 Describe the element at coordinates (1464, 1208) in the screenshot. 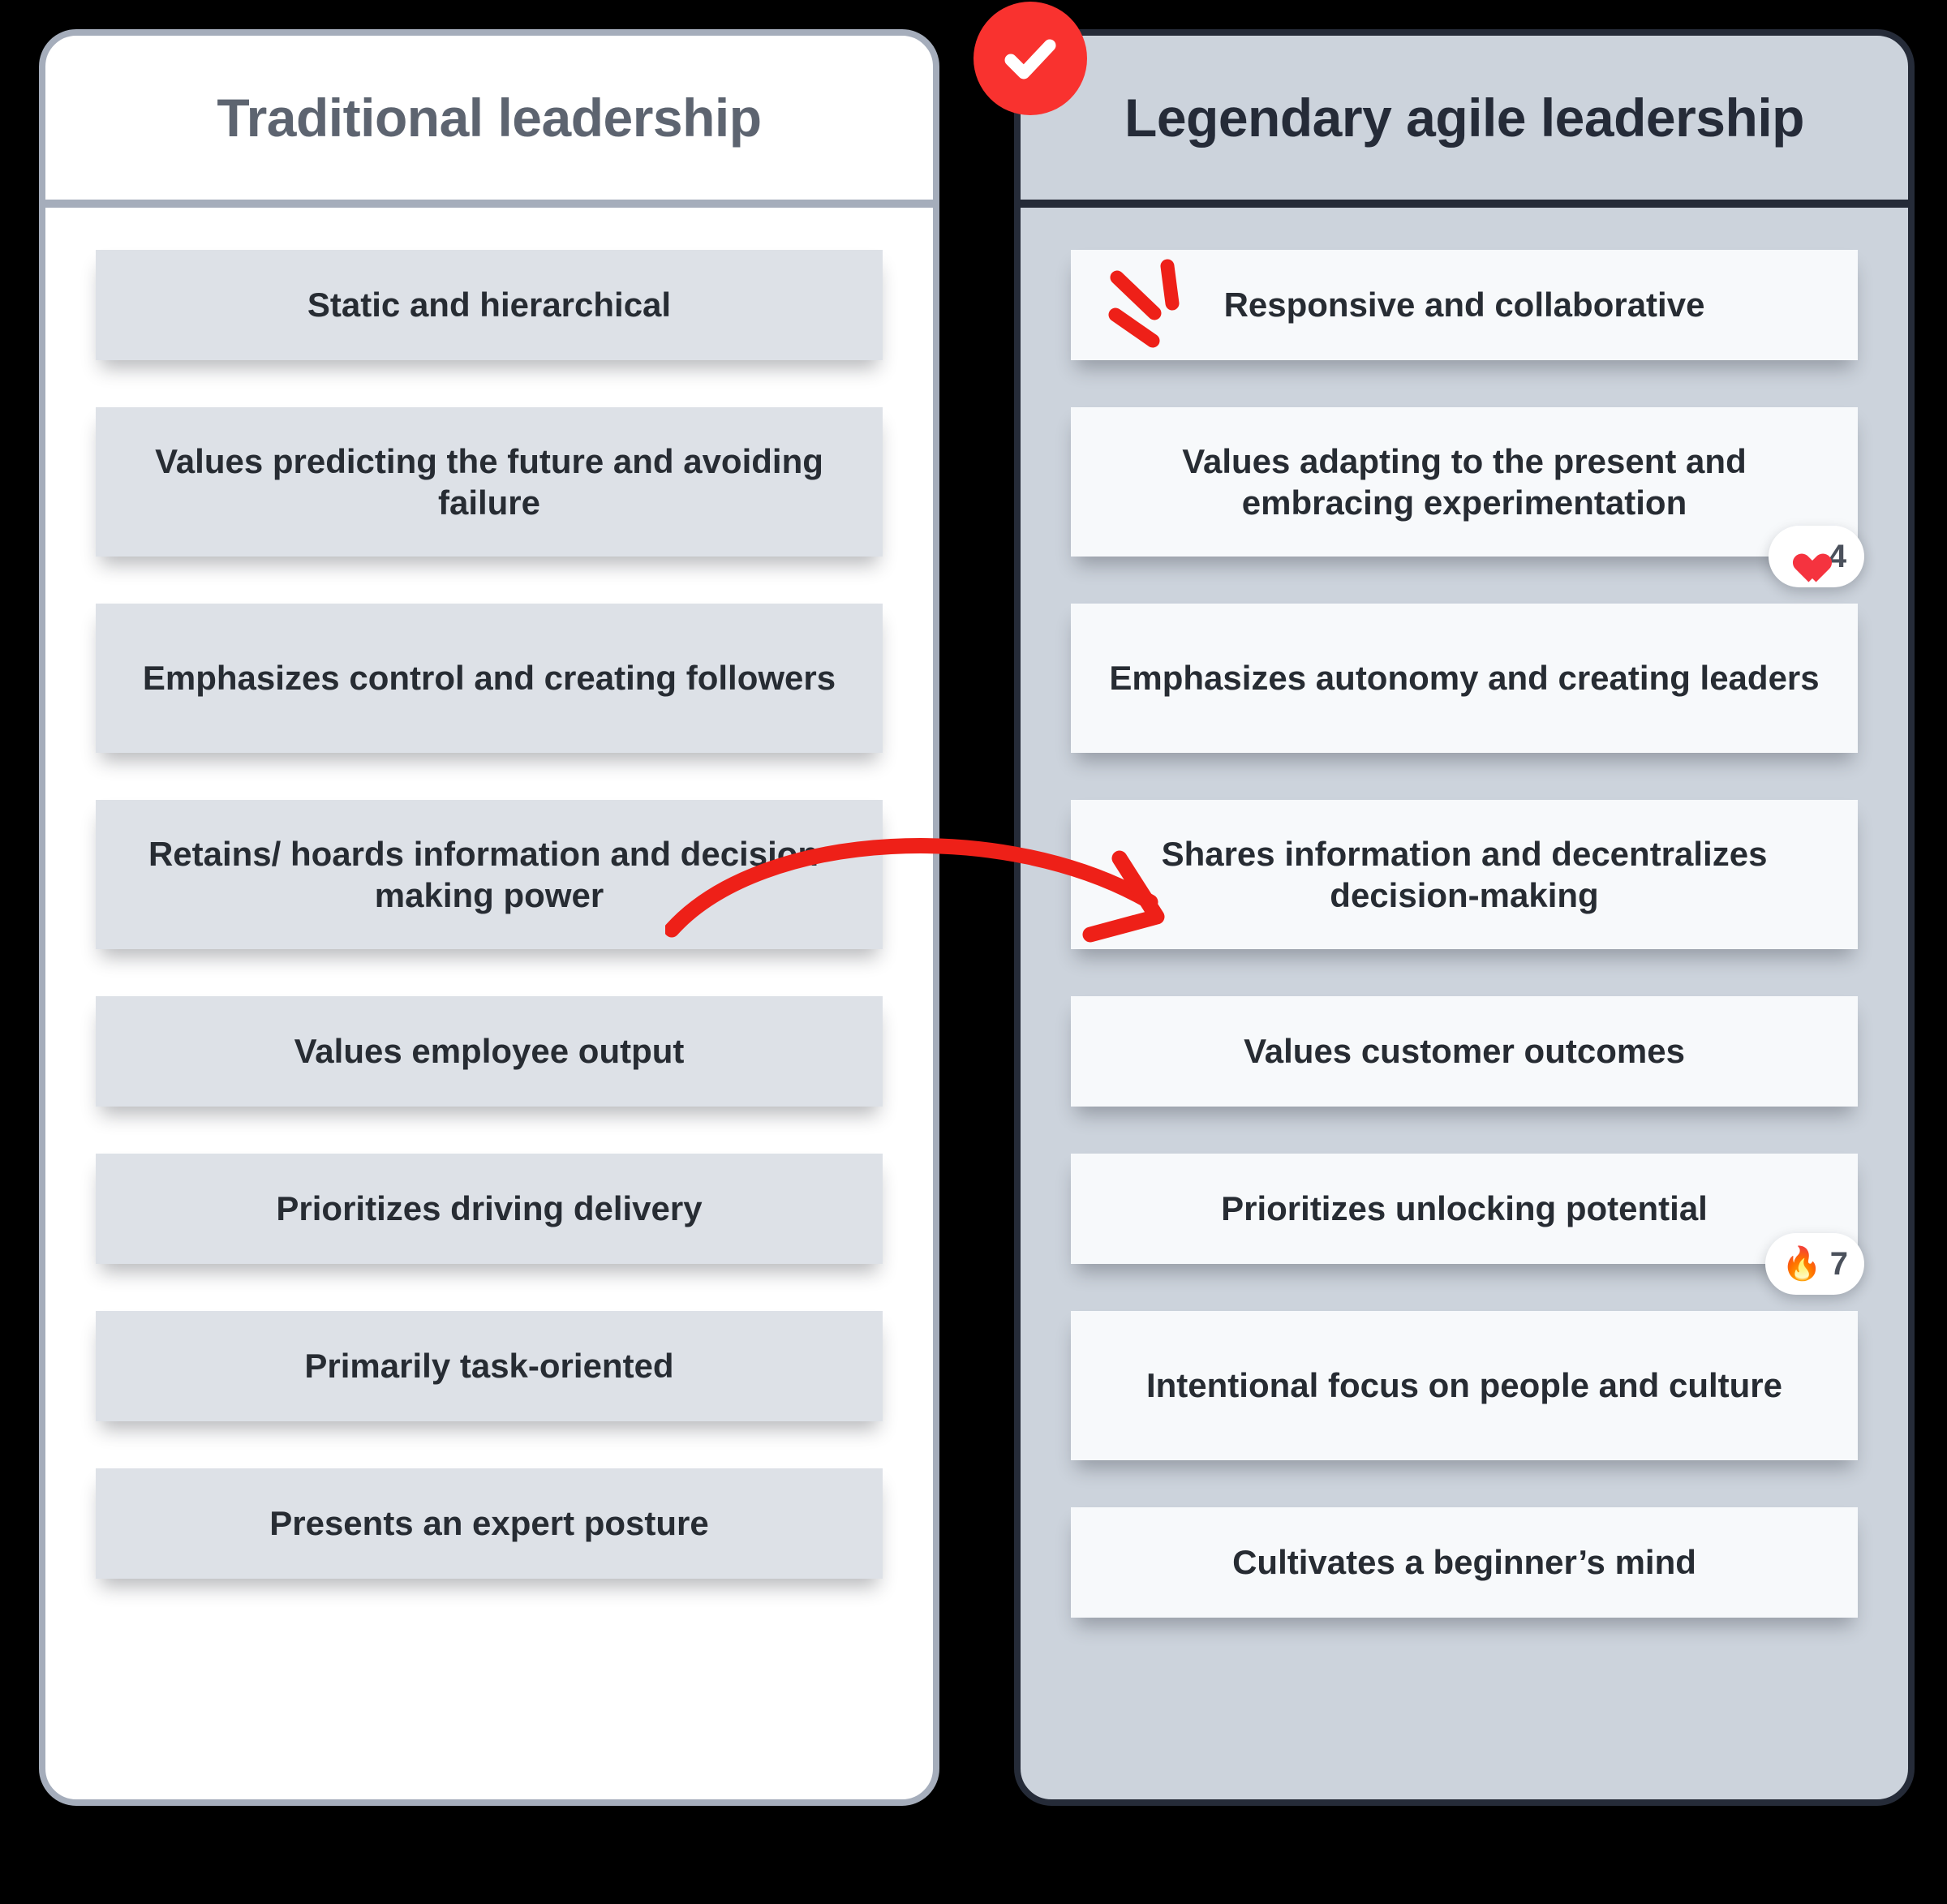

I see `list-item-label: Prioritizes unlocking potential` at that location.